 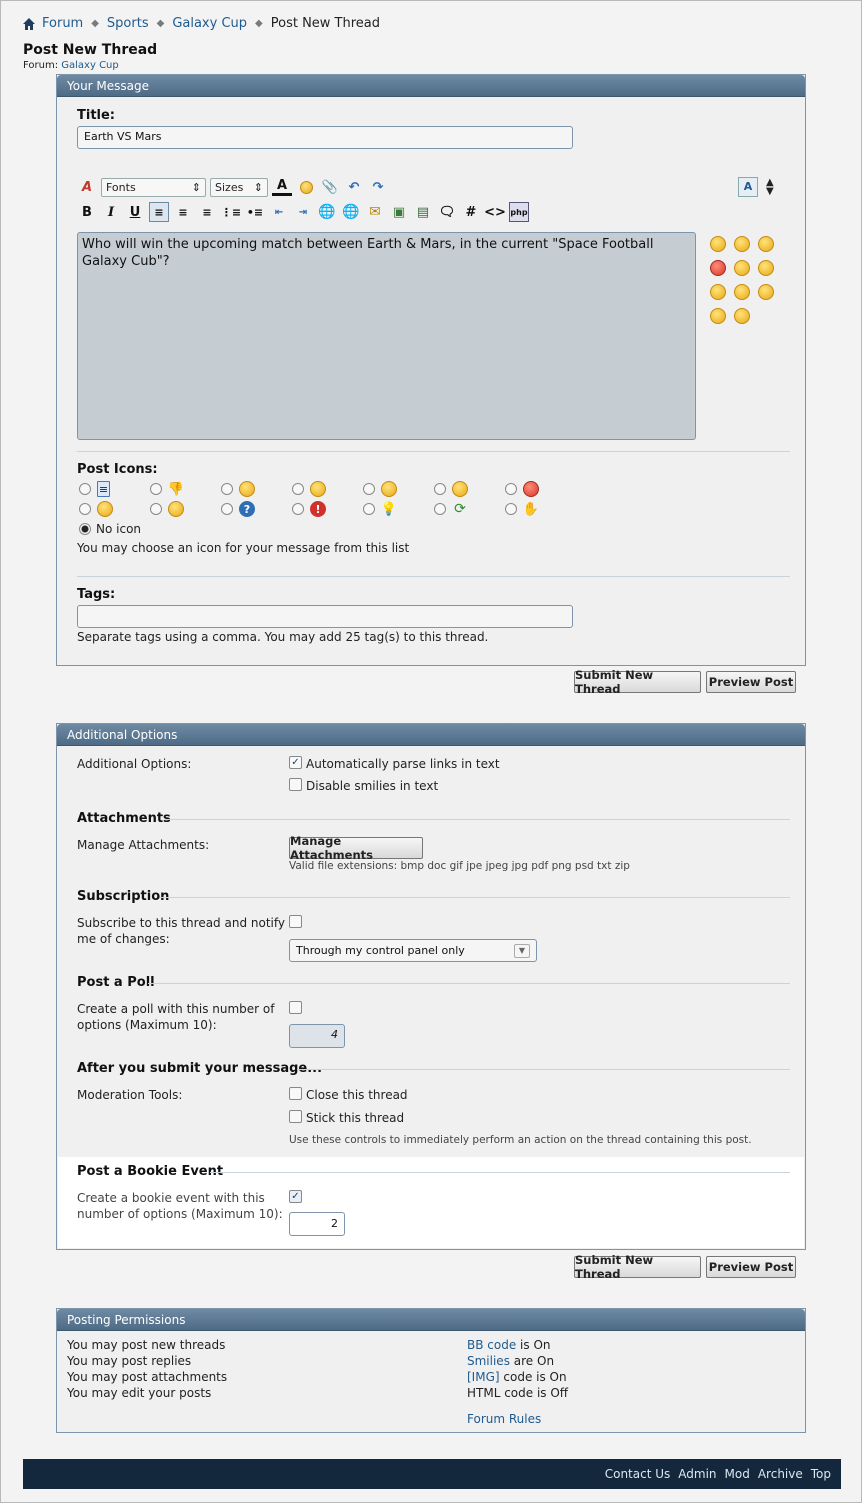 I want to click on bookie-label: Create a bookie event with this, so click(x=171, y=1198).